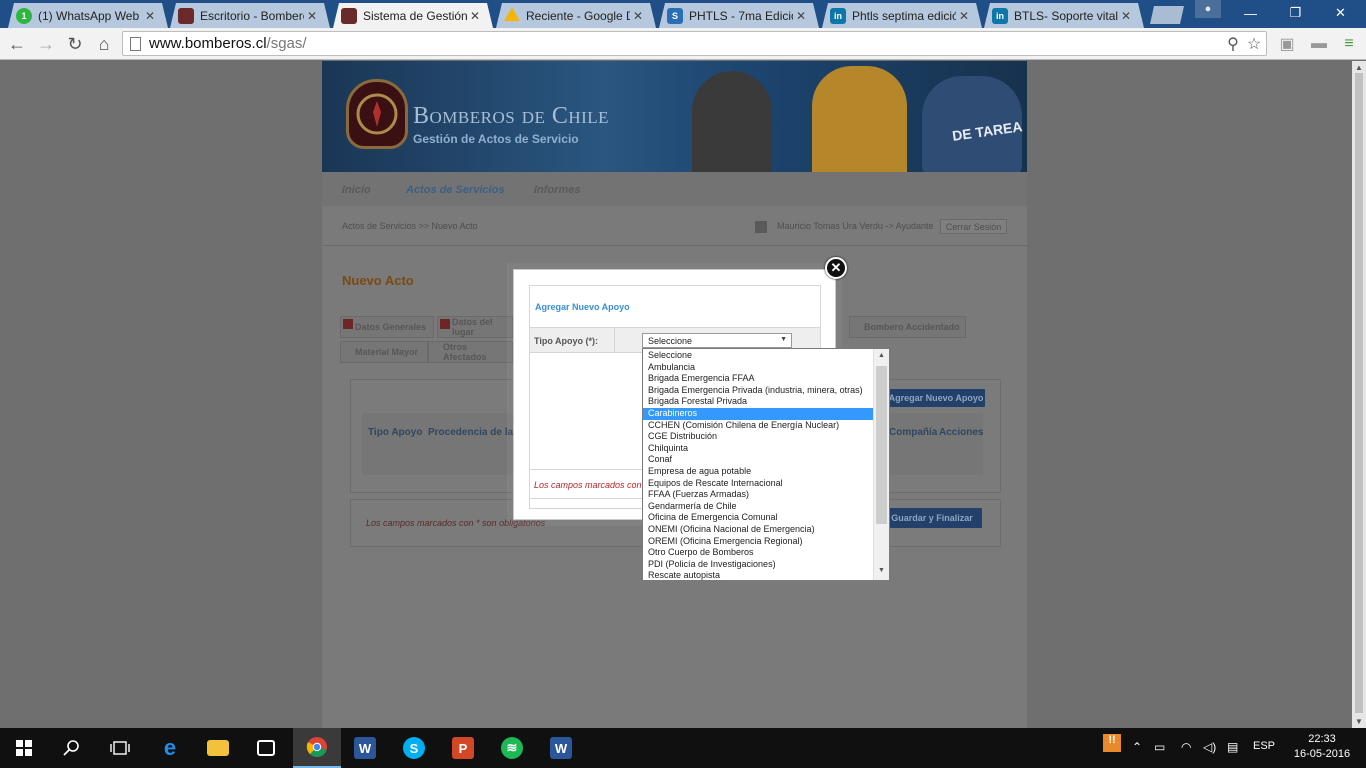 The image size is (1366, 768). What do you see at coordinates (120, 748) in the screenshot?
I see `task-view-icon` at bounding box center [120, 748].